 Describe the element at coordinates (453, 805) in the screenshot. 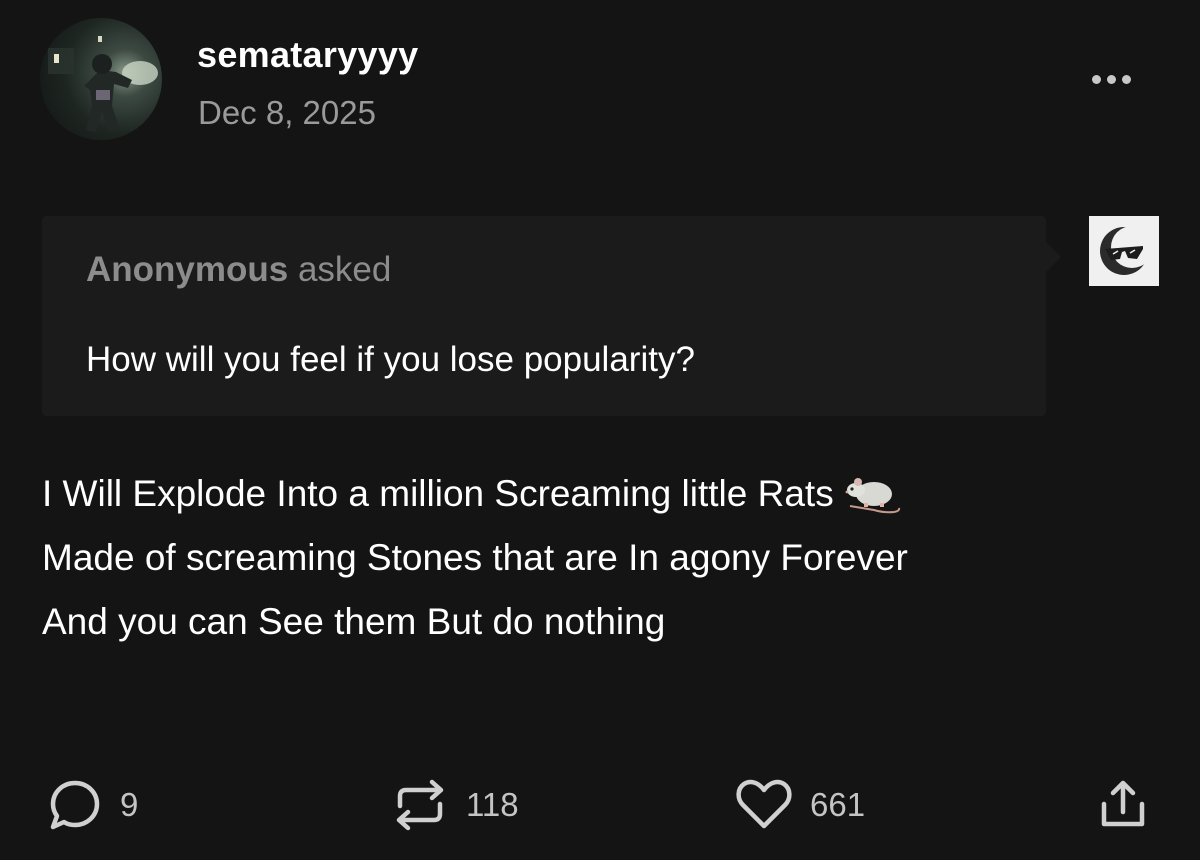

I see `reblog-button: 118` at that location.